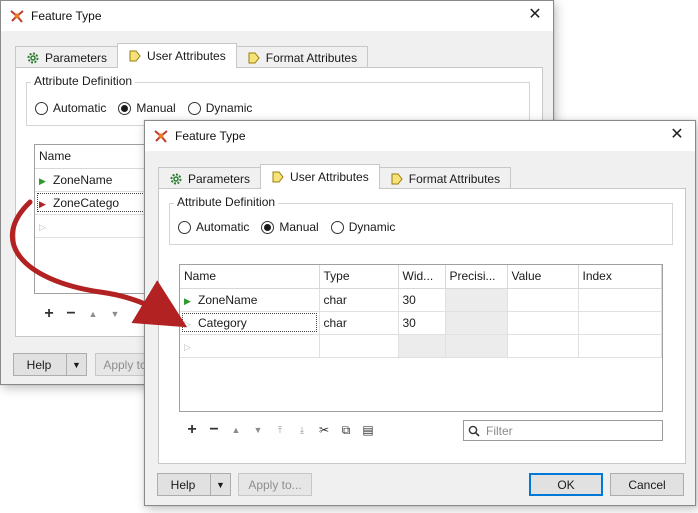 The height and width of the screenshot is (513, 698). I want to click on move-top-icon: ⤒, so click(280, 430).